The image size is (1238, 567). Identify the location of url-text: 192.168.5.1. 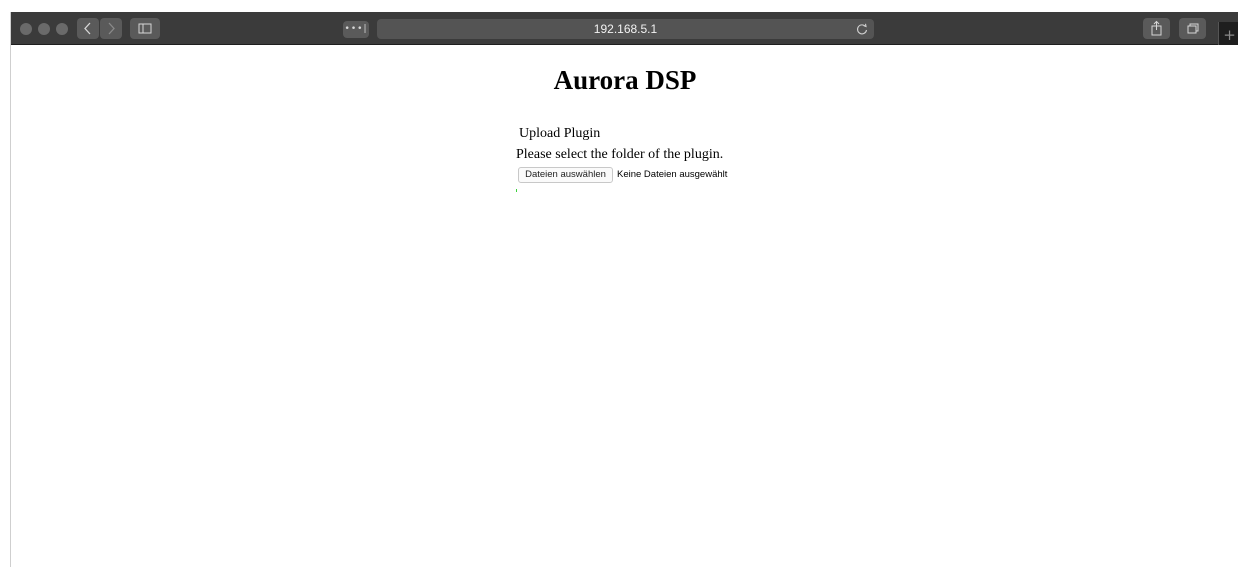
(625, 29).